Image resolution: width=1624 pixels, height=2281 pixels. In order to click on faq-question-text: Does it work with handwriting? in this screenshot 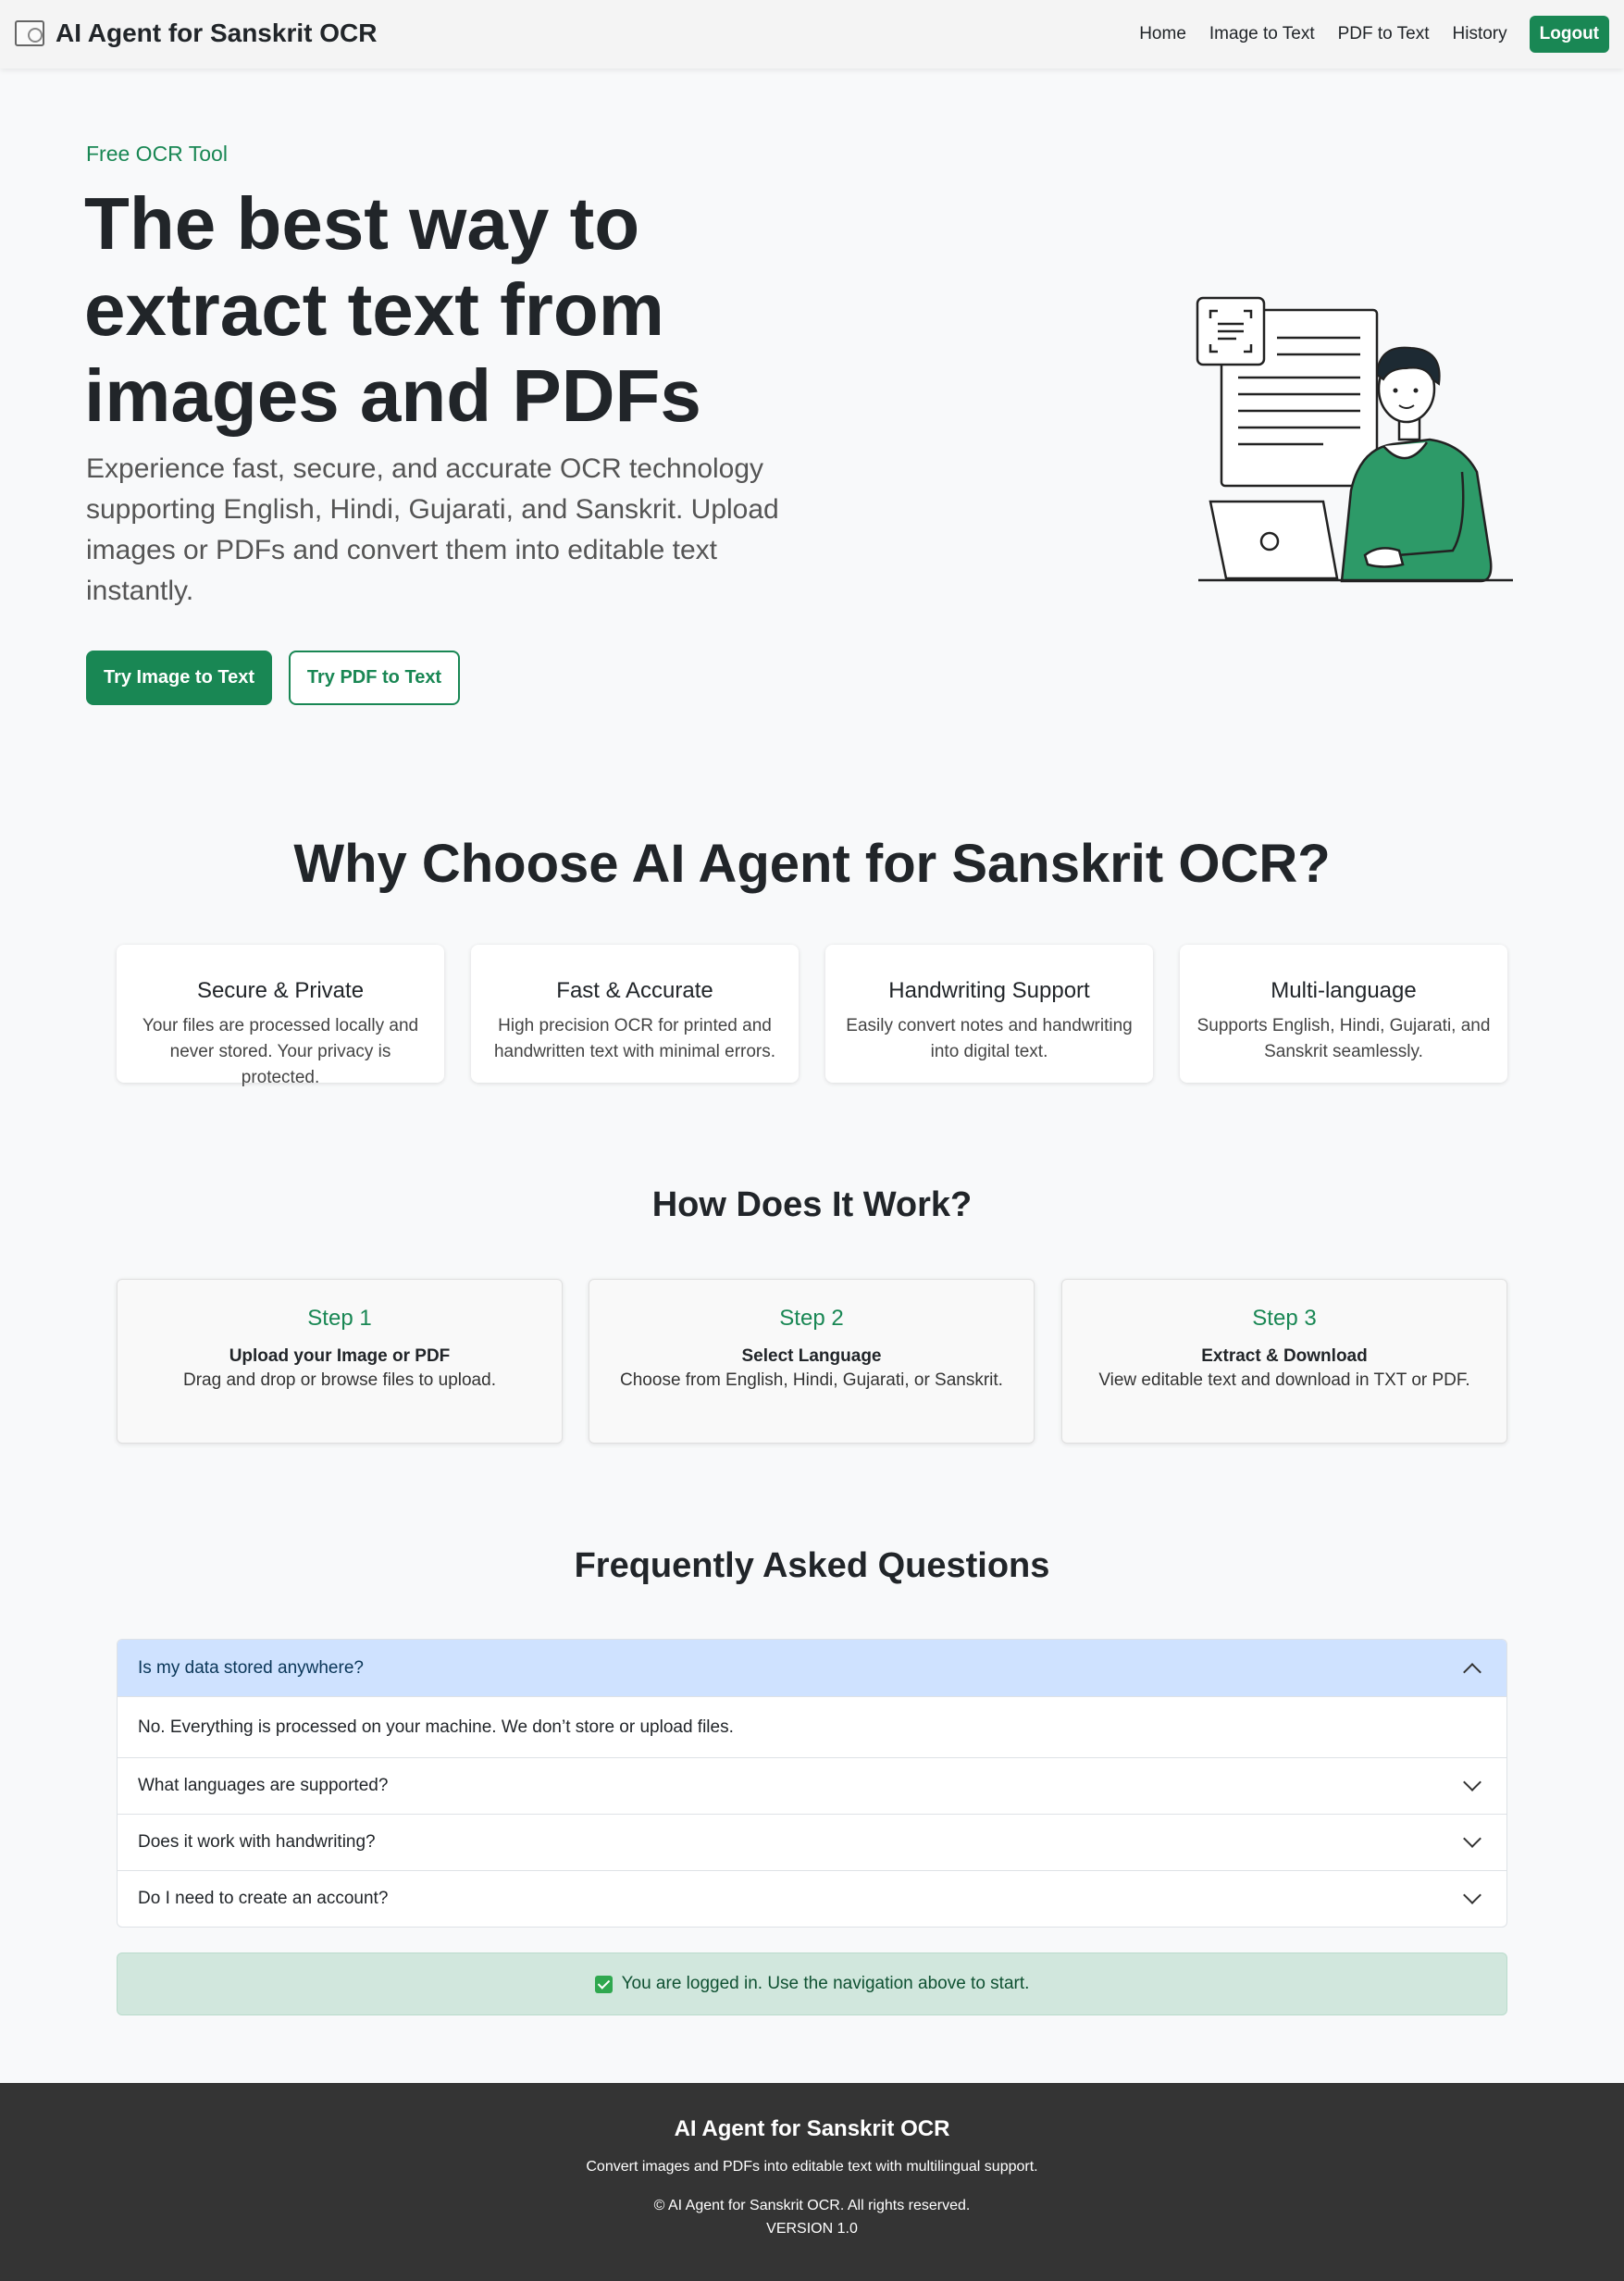, I will do `click(257, 1842)`.